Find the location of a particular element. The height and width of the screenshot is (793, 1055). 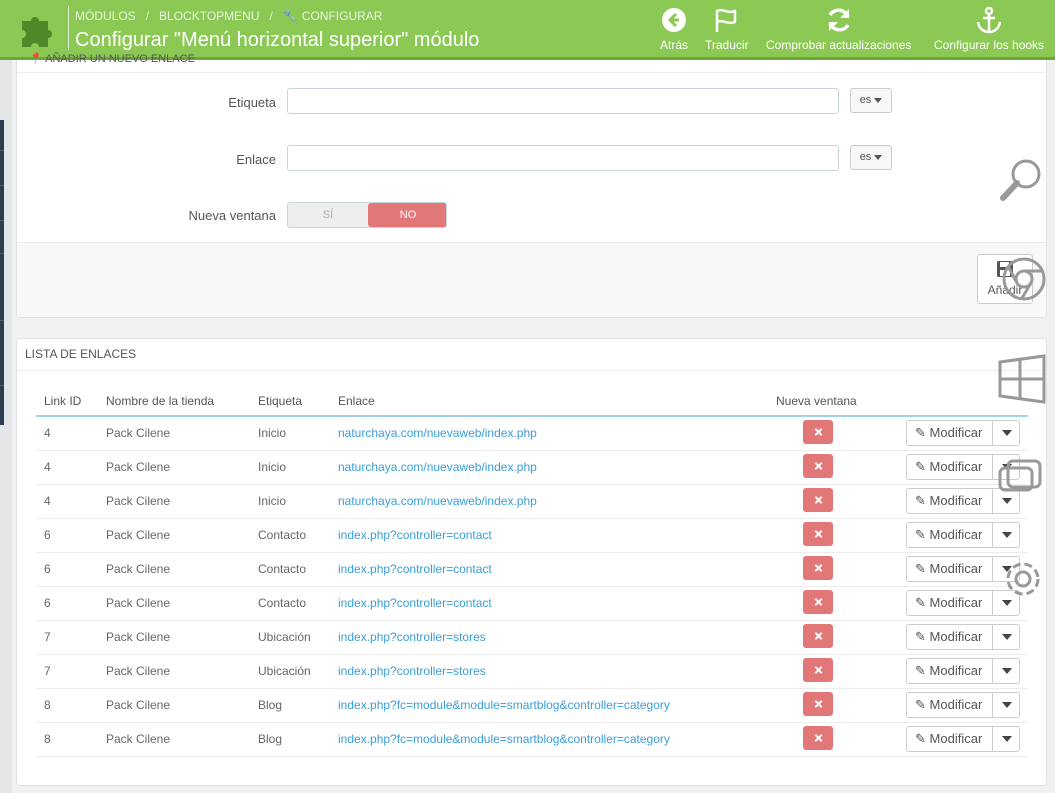

add-link-heading: 📍 AÑADIR UN NUEVO ENLACE is located at coordinates (112, 58).